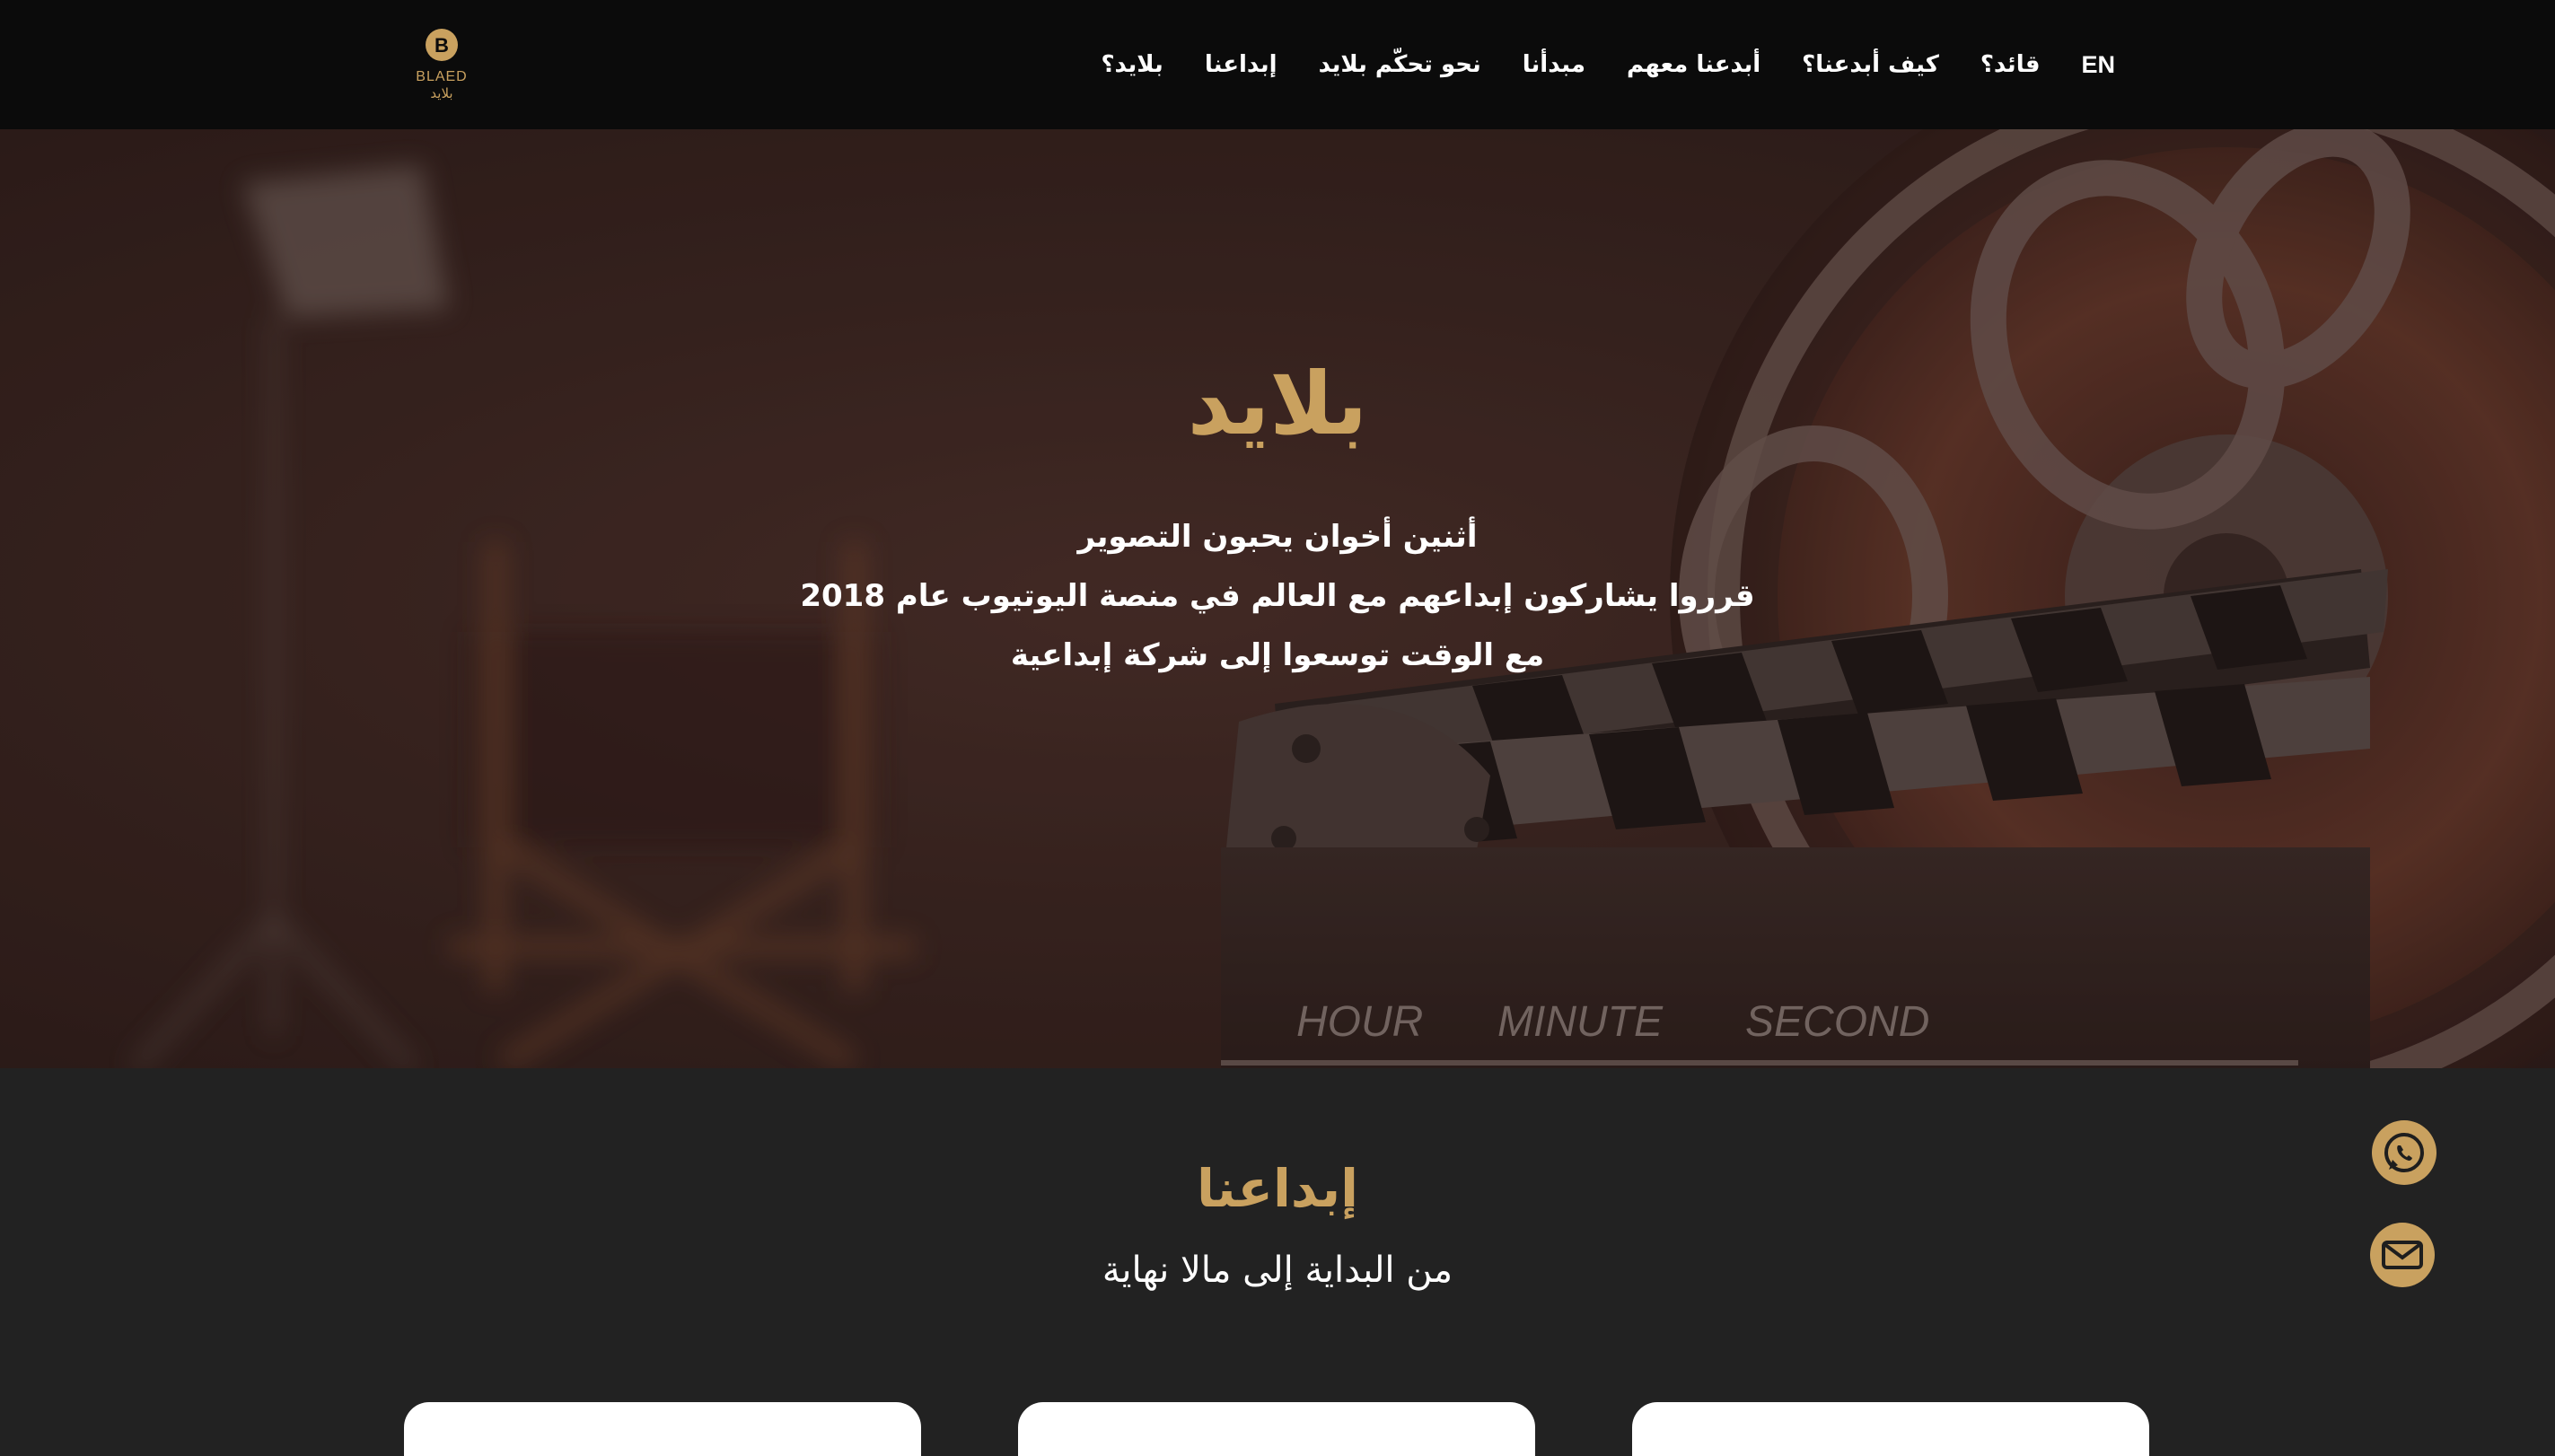  Describe the element at coordinates (1277, 1271) in the screenshot. I see `section-subtitle: من البداية إلى مالا نهاية` at that location.